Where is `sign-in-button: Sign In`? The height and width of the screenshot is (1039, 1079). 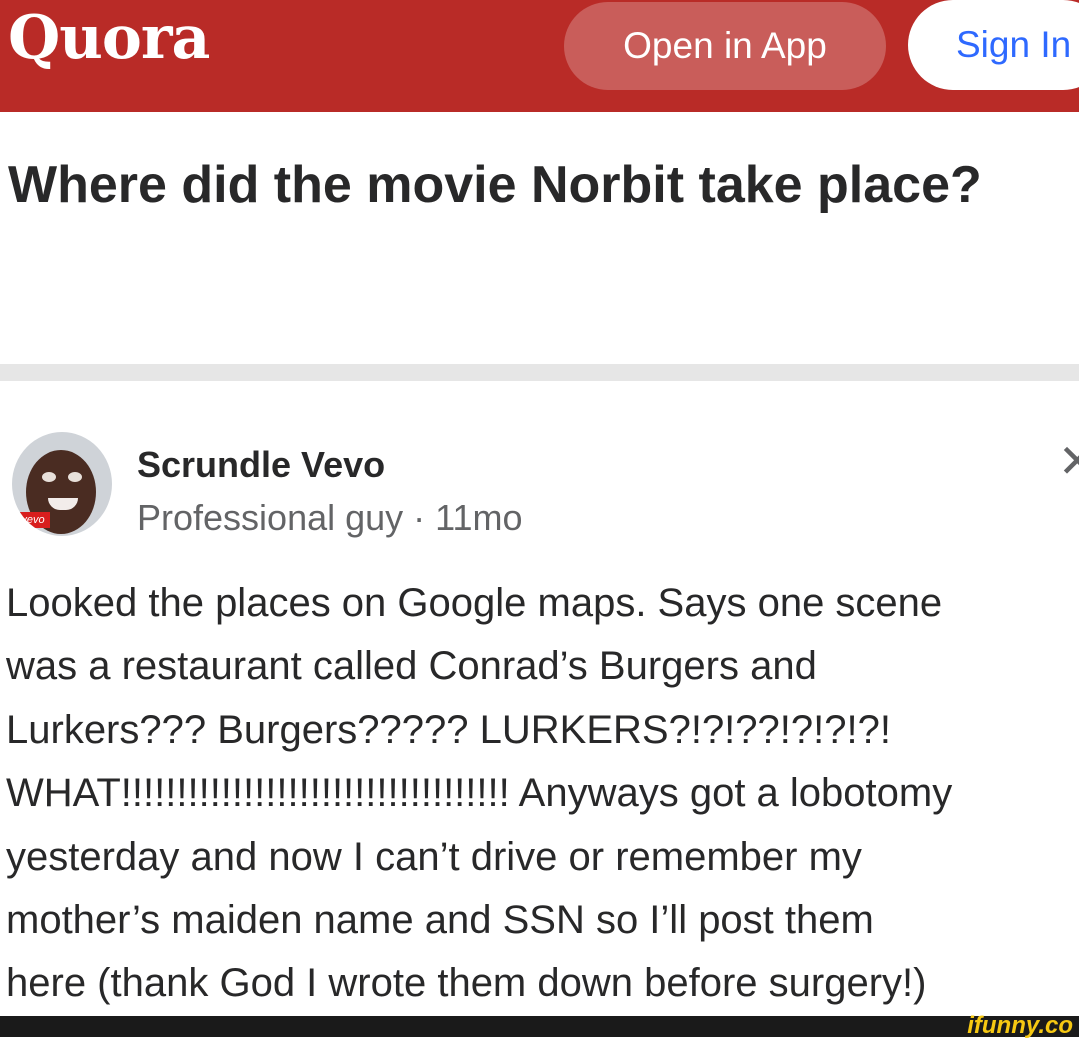 sign-in-button: Sign In is located at coordinates (993, 45).